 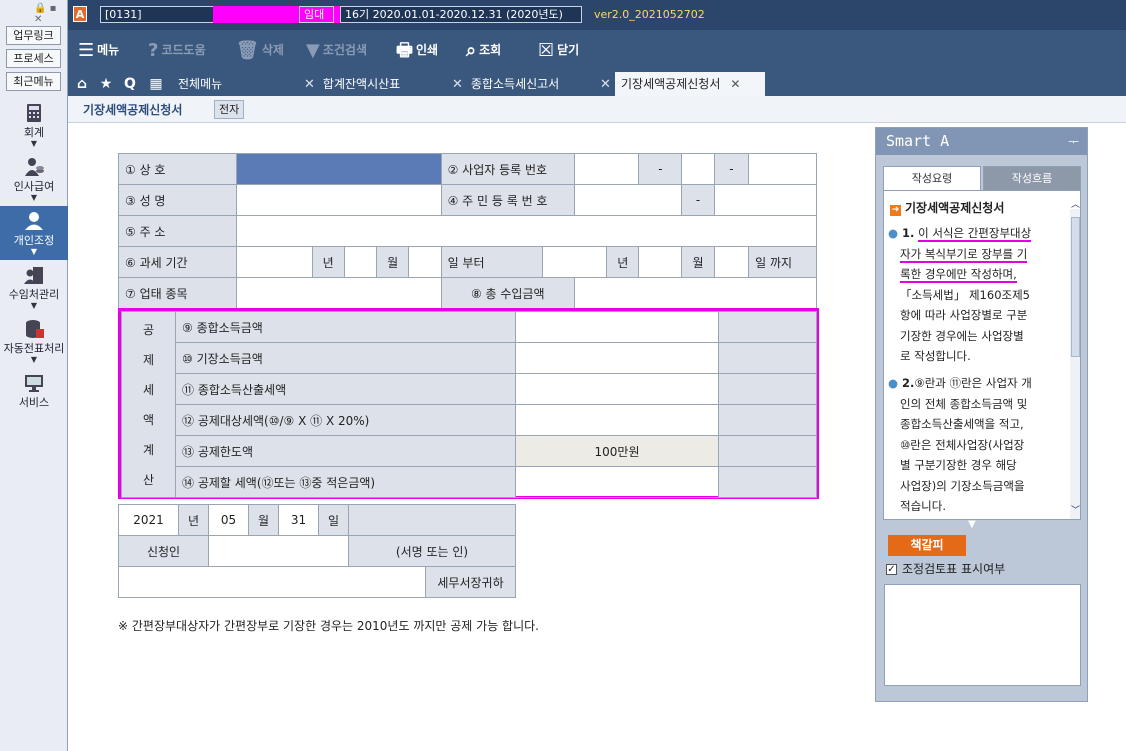 What do you see at coordinates (345, 327) in the screenshot?
I see `label-total-income-amount: ⑨ 종합소득금액` at bounding box center [345, 327].